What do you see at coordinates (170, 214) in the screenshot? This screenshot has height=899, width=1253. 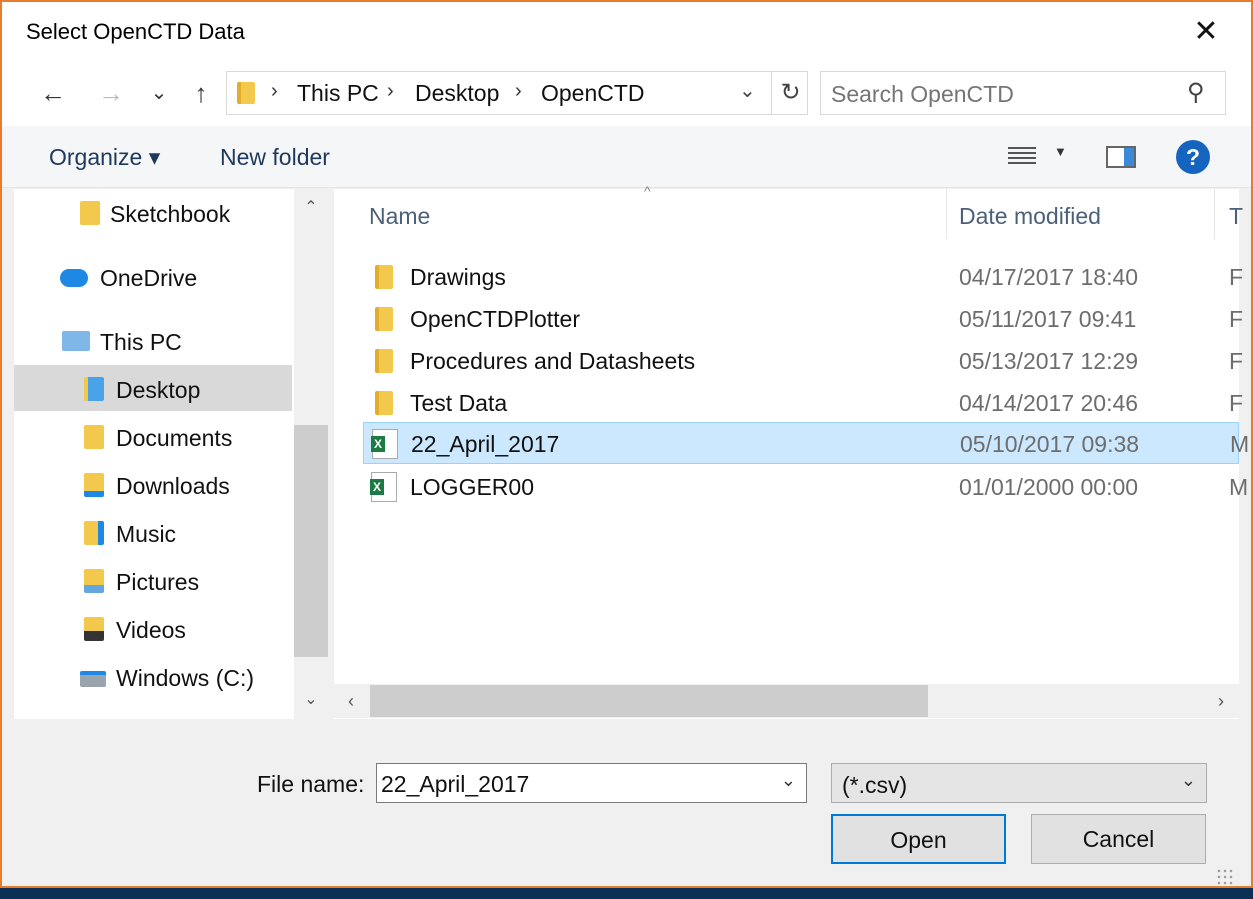 I see `sidebar-item-label: Sketchbook` at bounding box center [170, 214].